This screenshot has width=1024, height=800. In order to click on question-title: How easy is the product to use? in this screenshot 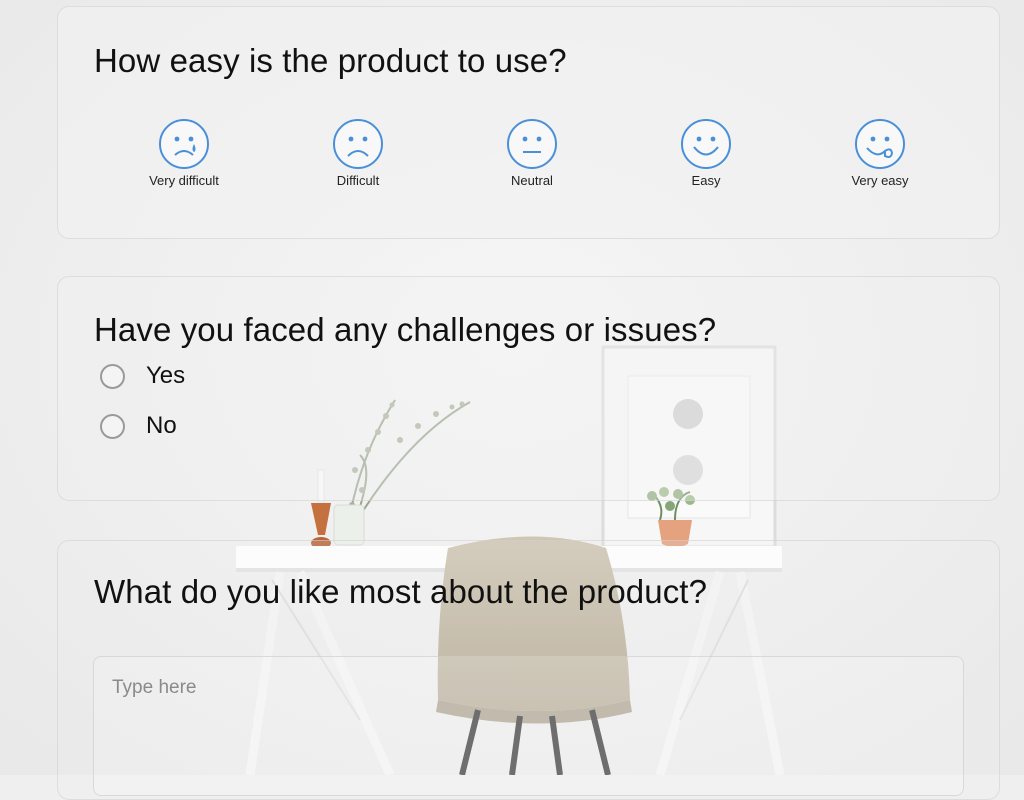, I will do `click(330, 60)`.